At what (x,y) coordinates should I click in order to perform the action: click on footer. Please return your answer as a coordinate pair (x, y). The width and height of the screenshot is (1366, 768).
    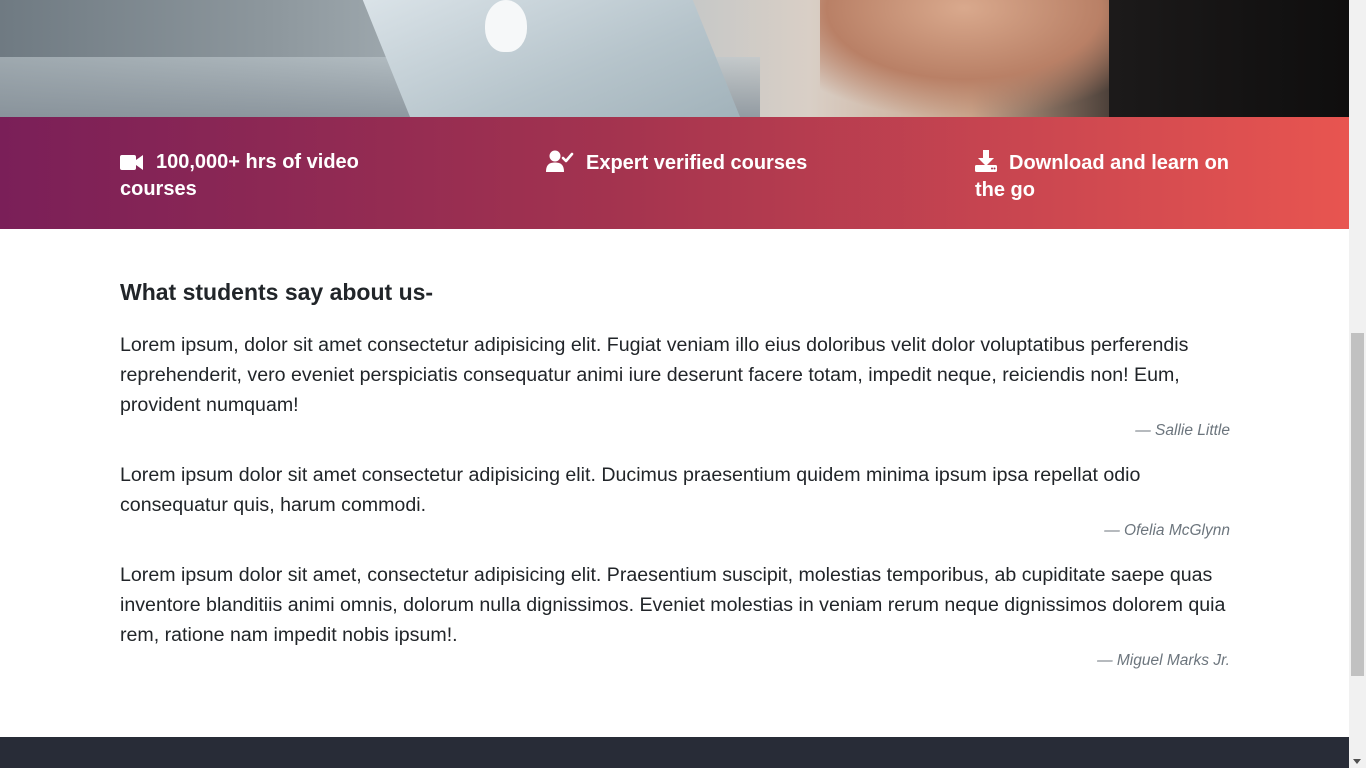
    Looking at the image, I should click on (674, 752).